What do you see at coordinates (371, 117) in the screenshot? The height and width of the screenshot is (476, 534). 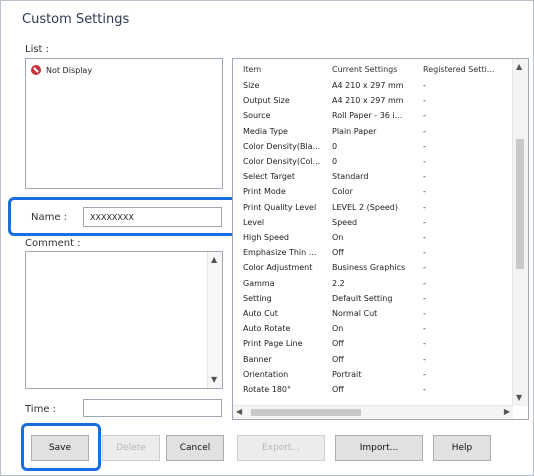 I see `grid-row: Source Roll Paper - 36 i... -` at bounding box center [371, 117].